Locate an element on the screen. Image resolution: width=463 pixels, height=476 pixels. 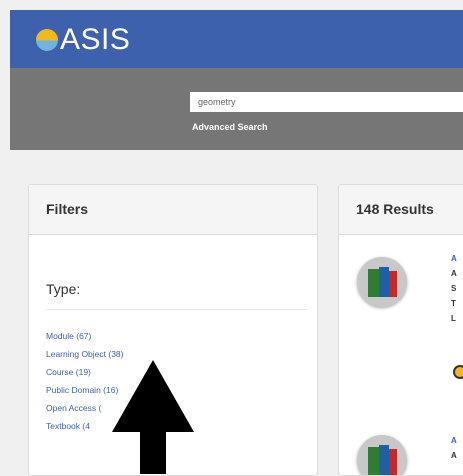
logo-text: ASIS is located at coordinates (95, 39).